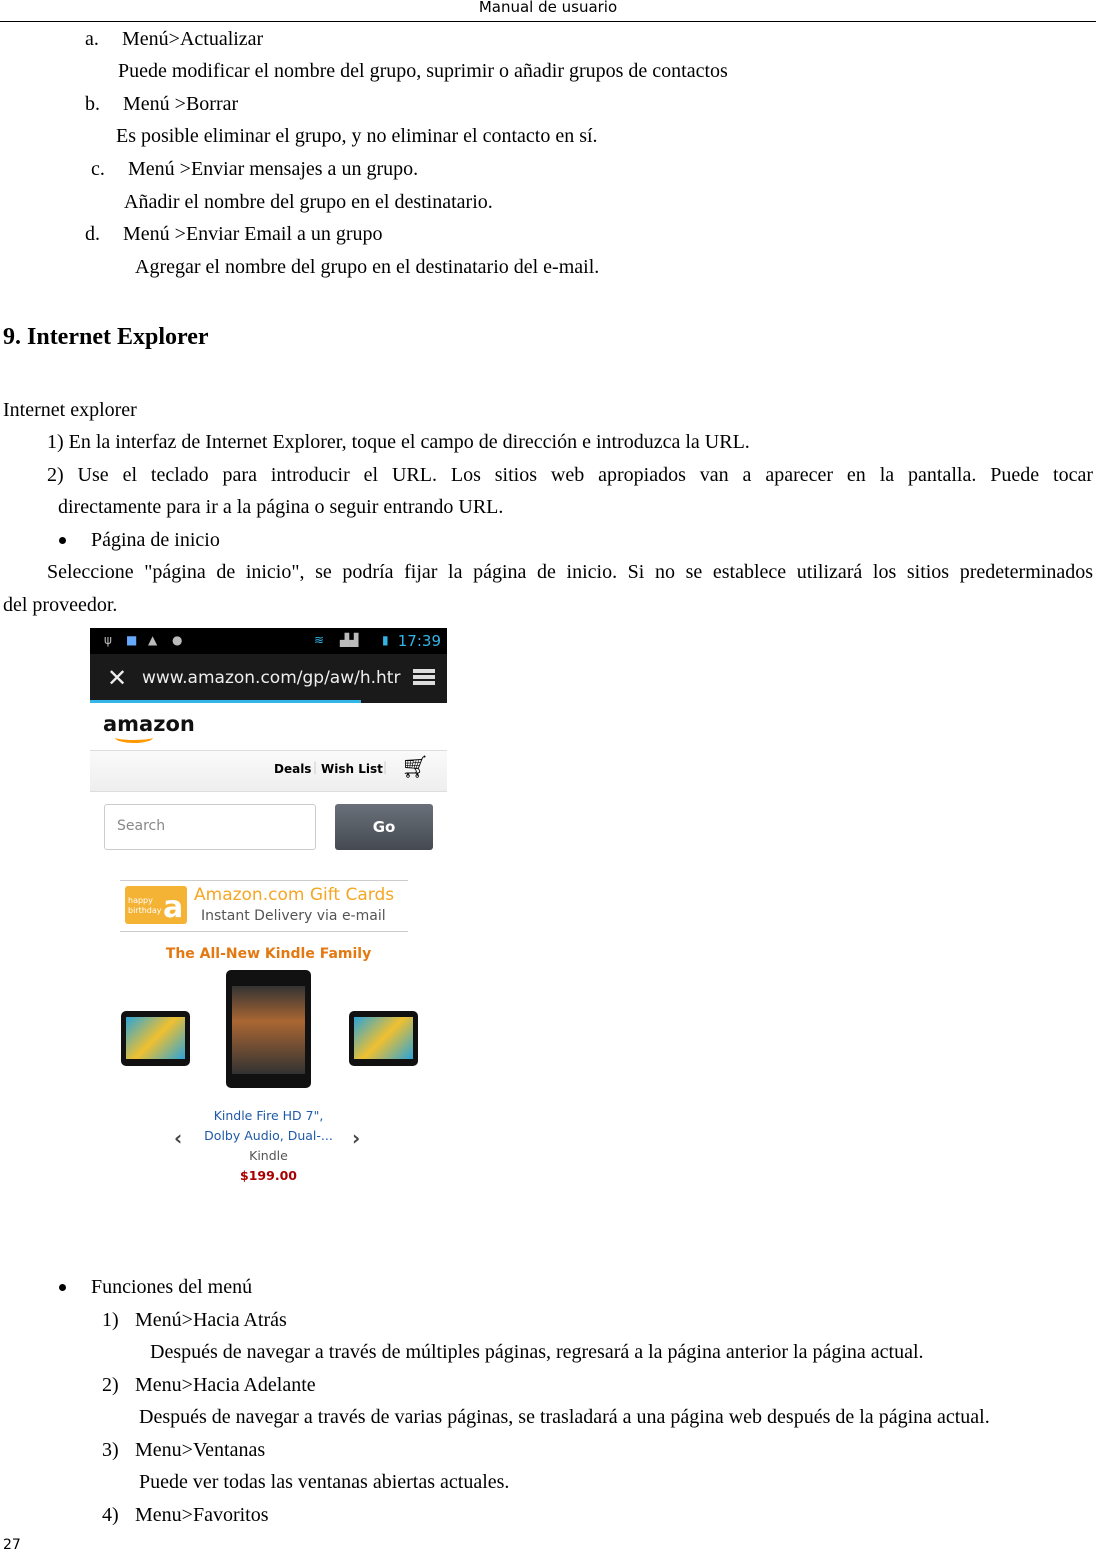  What do you see at coordinates (106, 337) in the screenshot?
I see `section-title: 9. Internet Explorer` at bounding box center [106, 337].